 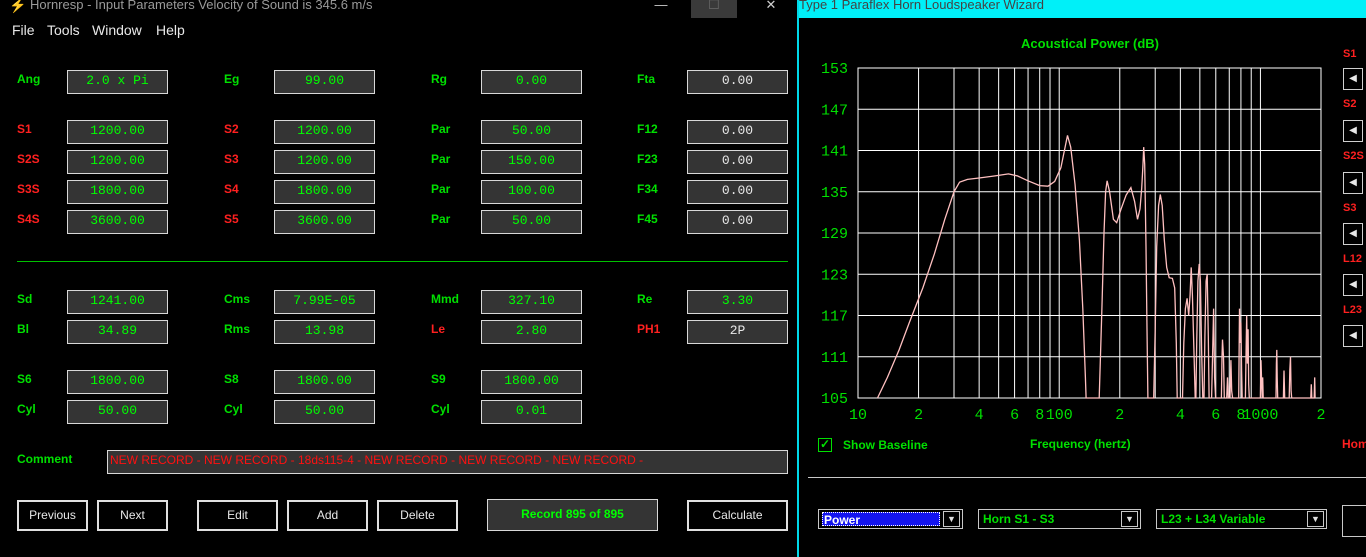 I want to click on side-label-l23: L23, so click(x=1352, y=310).